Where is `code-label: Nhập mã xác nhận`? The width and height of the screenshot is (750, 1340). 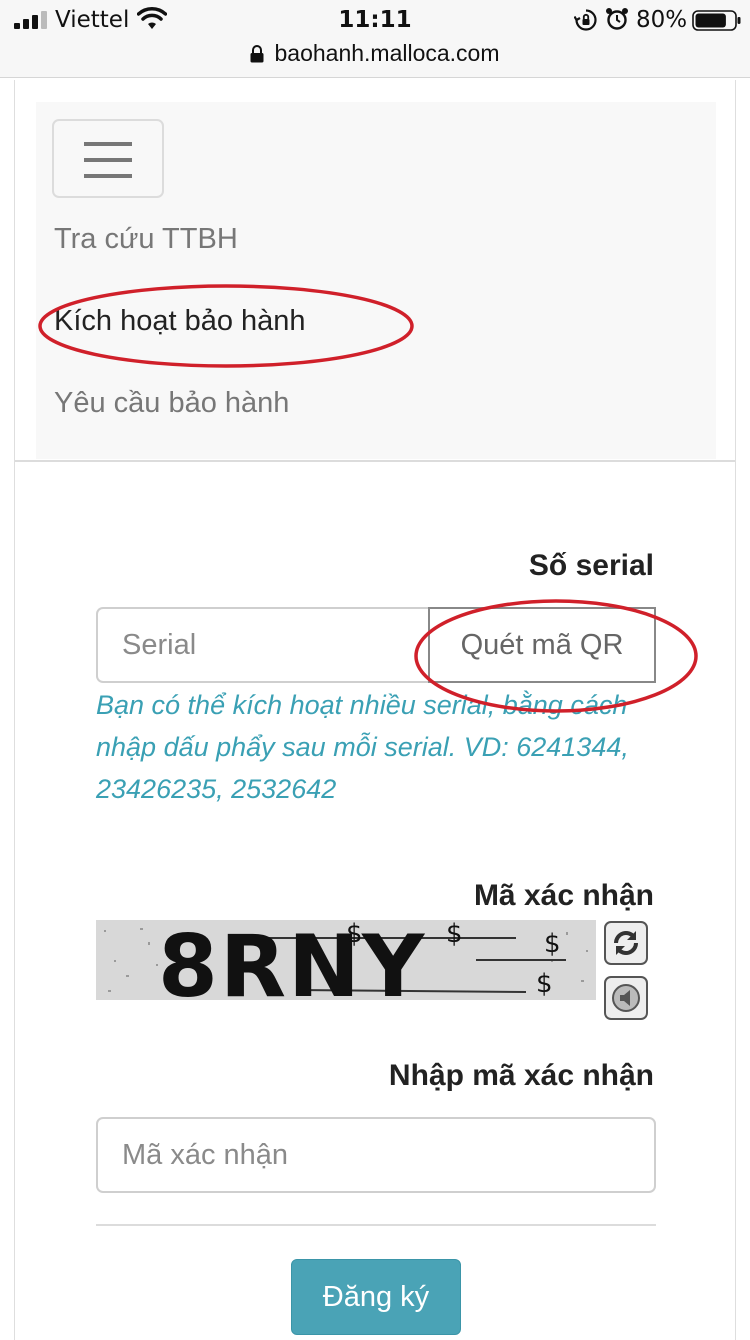 code-label: Nhập mã xác nhận is located at coordinates (521, 1075).